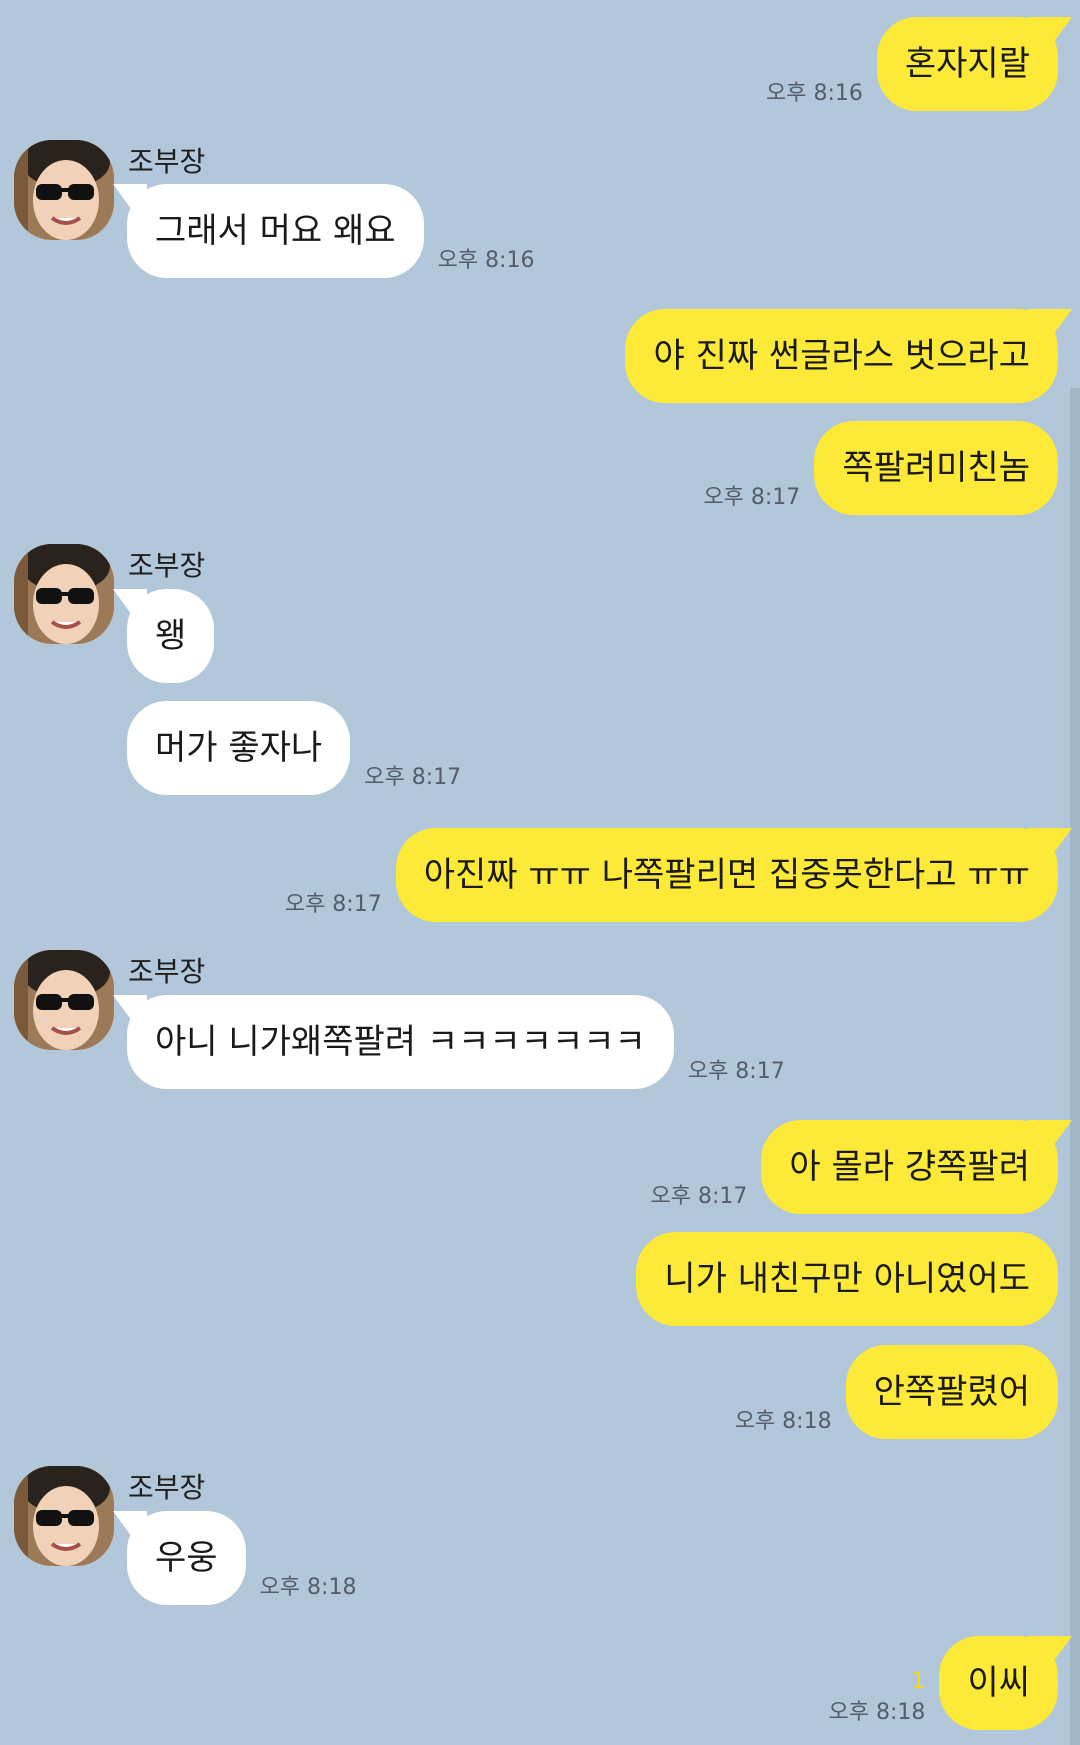 The height and width of the screenshot is (1745, 1080). Describe the element at coordinates (936, 468) in the screenshot. I see `message-bubble-me: 쪽팔려미친놈` at that location.